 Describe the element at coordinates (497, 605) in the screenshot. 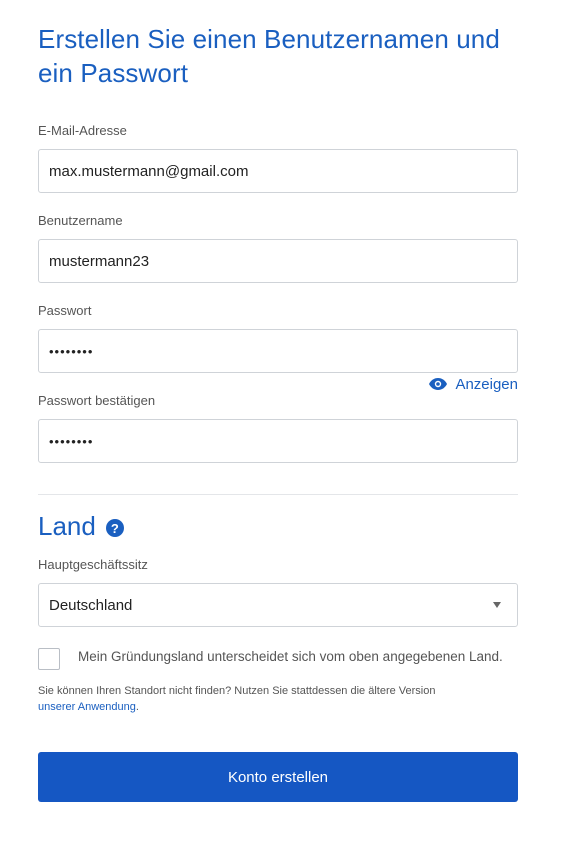

I see `caret-down-icon` at that location.